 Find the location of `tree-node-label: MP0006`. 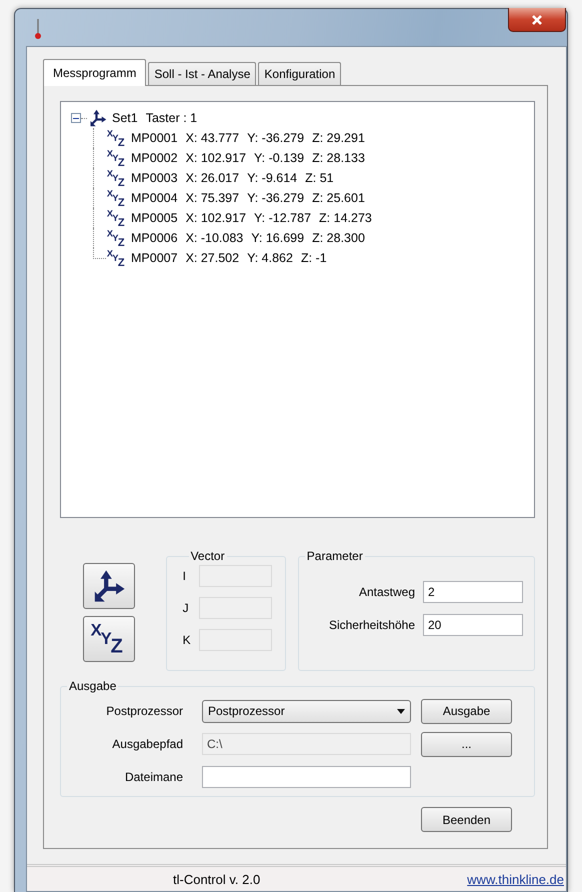

tree-node-label: MP0006 is located at coordinates (154, 238).